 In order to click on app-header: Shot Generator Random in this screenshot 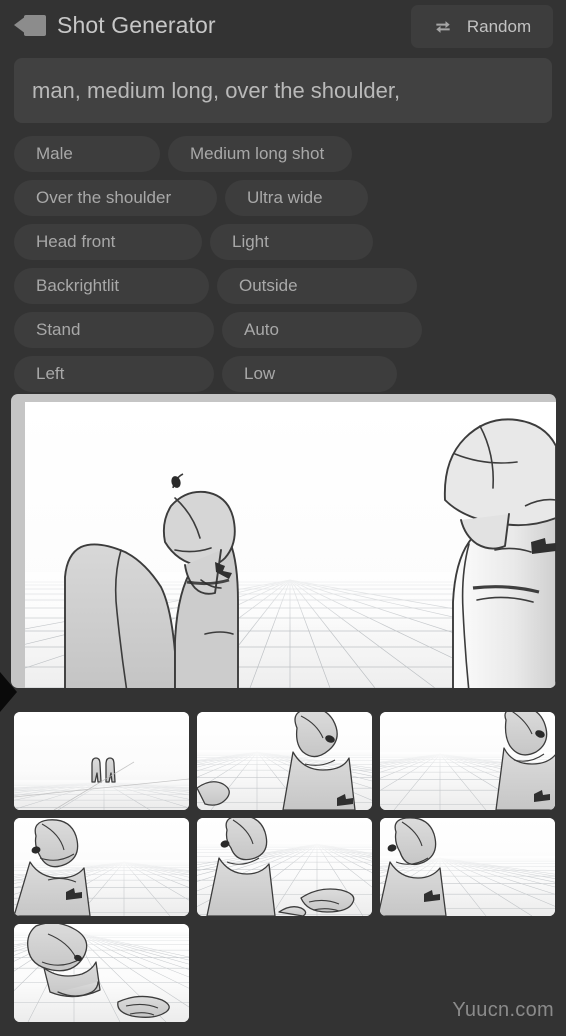, I will do `click(283, 25)`.